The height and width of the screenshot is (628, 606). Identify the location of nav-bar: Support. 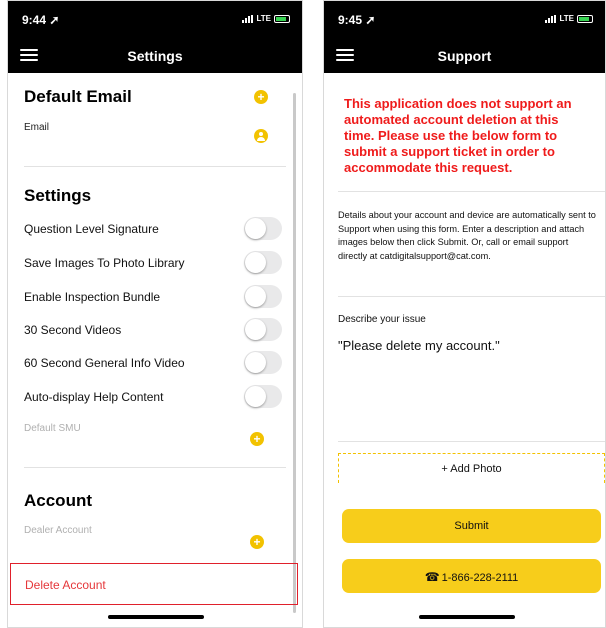
(464, 55).